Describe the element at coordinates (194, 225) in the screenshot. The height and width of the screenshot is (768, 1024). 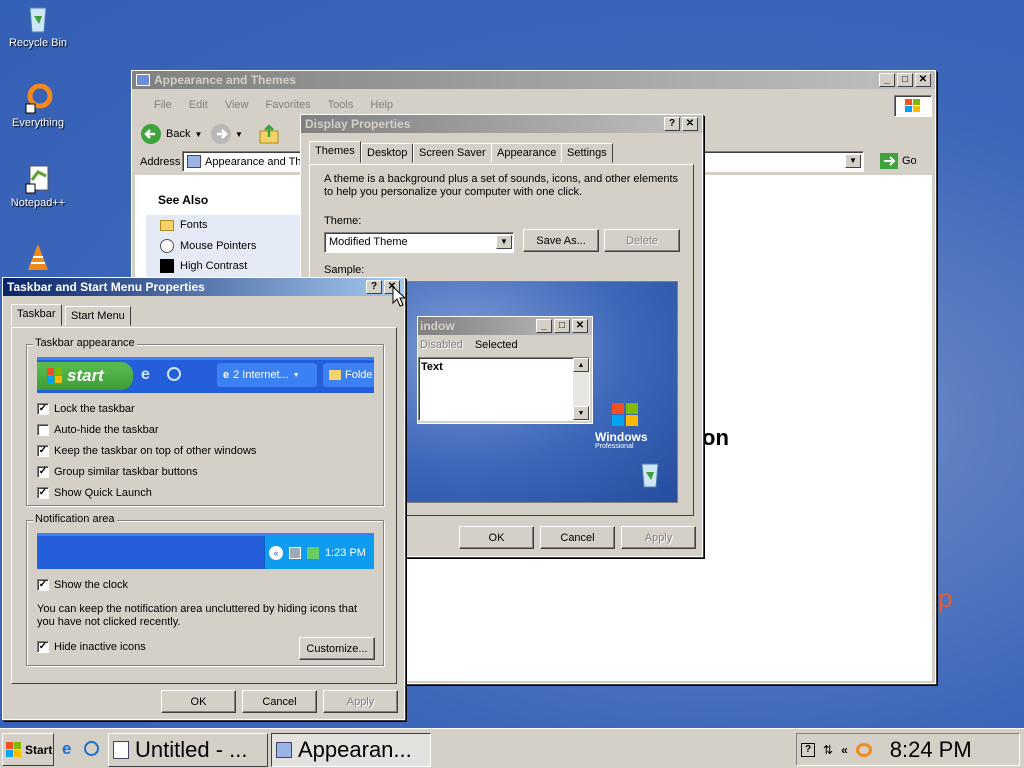
I see `see-also-label: Fonts` at that location.